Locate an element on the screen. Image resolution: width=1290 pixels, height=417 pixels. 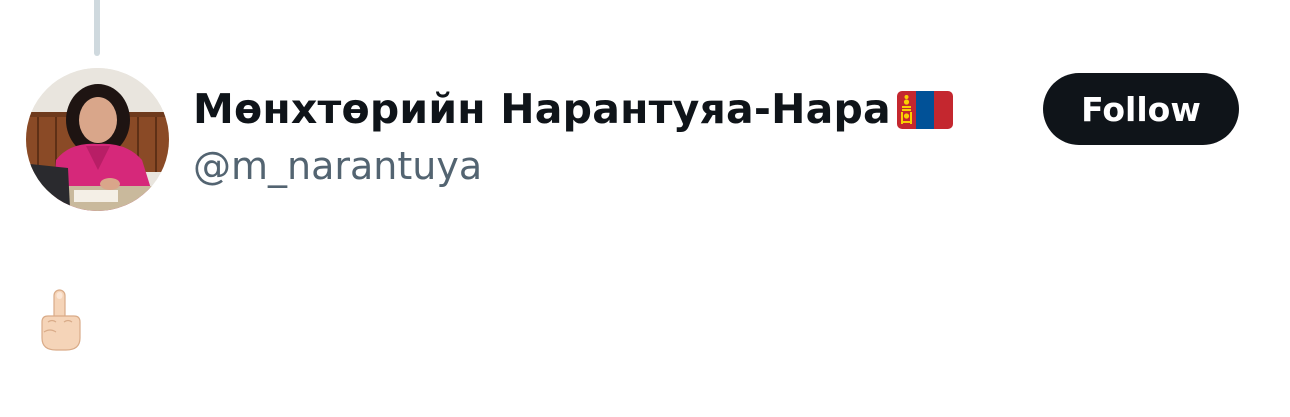
middle-finger-emoji-icon is located at coordinates (61, 320).